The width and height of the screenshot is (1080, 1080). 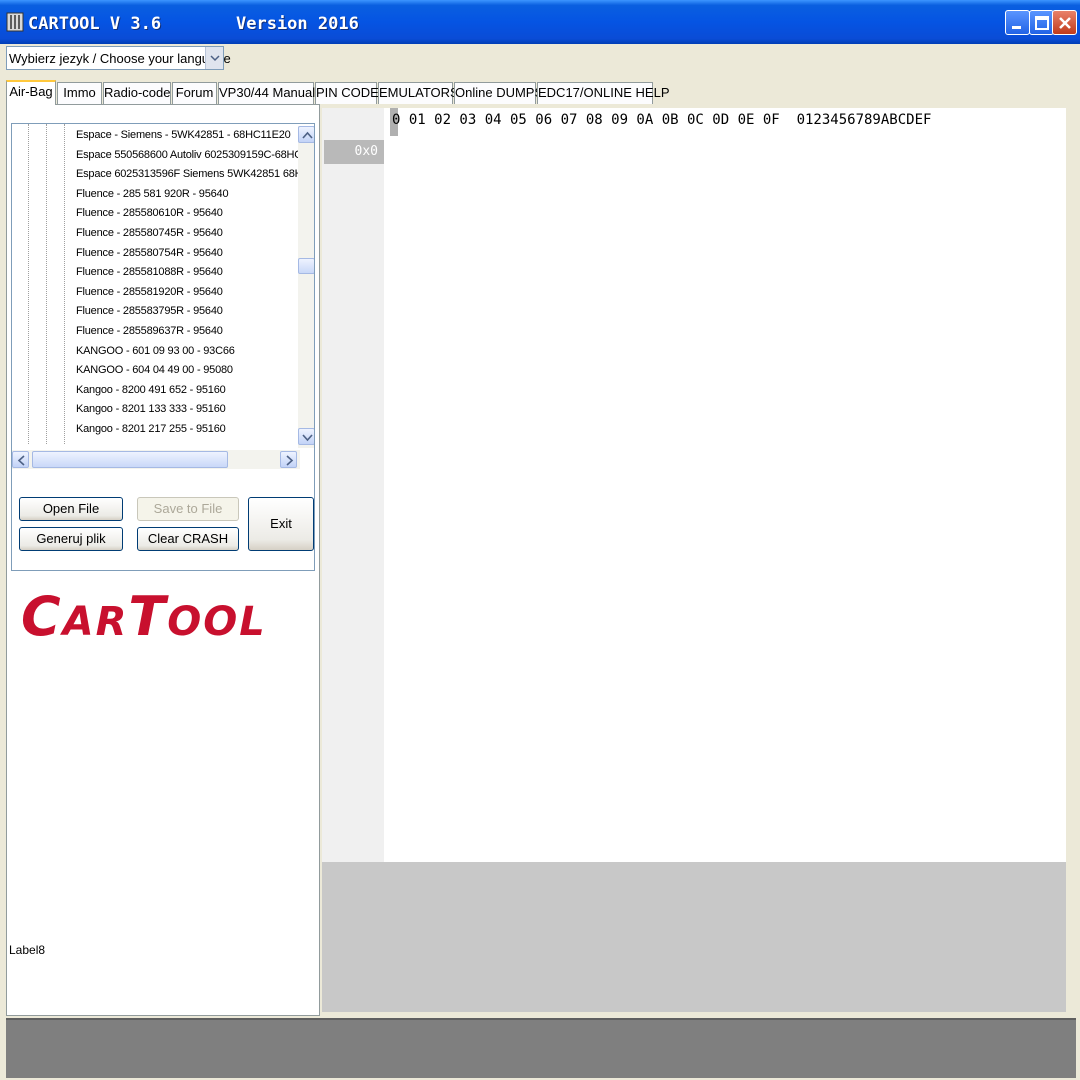 What do you see at coordinates (189, 371) in the screenshot?
I see `tree-item: KANGOO - 604 04 49 00 - 95080` at bounding box center [189, 371].